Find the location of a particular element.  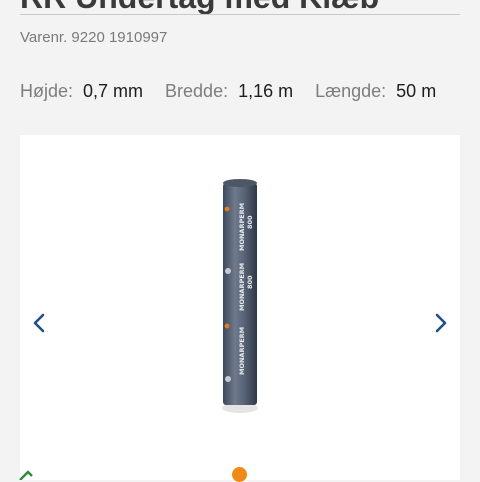

roll-model-text-2: 800 is located at coordinates (250, 282).